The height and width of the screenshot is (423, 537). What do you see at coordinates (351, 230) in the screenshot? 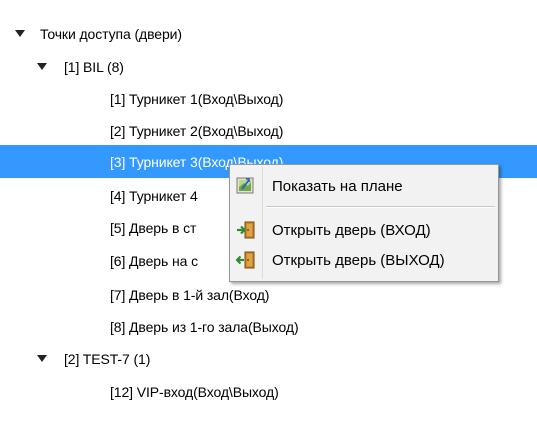
I see `menu-item-label: Открыть дверь (ВХОД)` at bounding box center [351, 230].